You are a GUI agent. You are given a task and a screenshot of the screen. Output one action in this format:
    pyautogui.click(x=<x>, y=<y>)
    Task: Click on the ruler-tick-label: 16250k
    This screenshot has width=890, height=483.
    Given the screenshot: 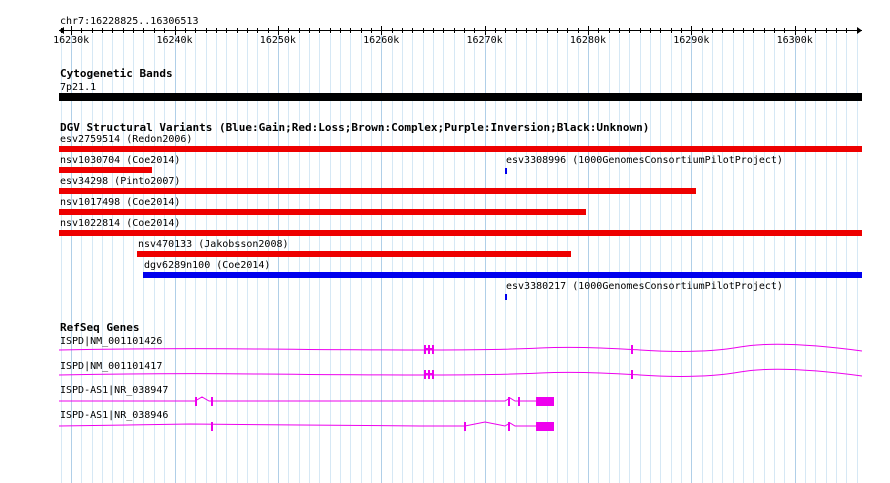 What is the action you would take?
    pyautogui.click(x=277, y=40)
    